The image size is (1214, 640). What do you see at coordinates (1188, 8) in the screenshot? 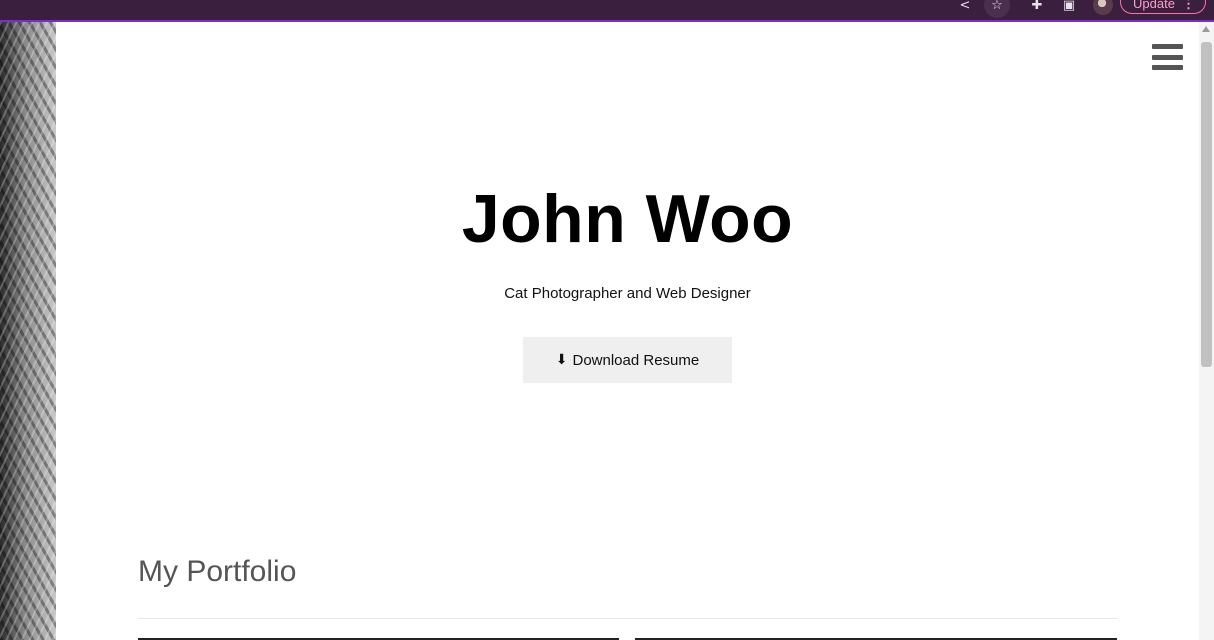
I see `more-menu-icon: ⋮` at bounding box center [1188, 8].